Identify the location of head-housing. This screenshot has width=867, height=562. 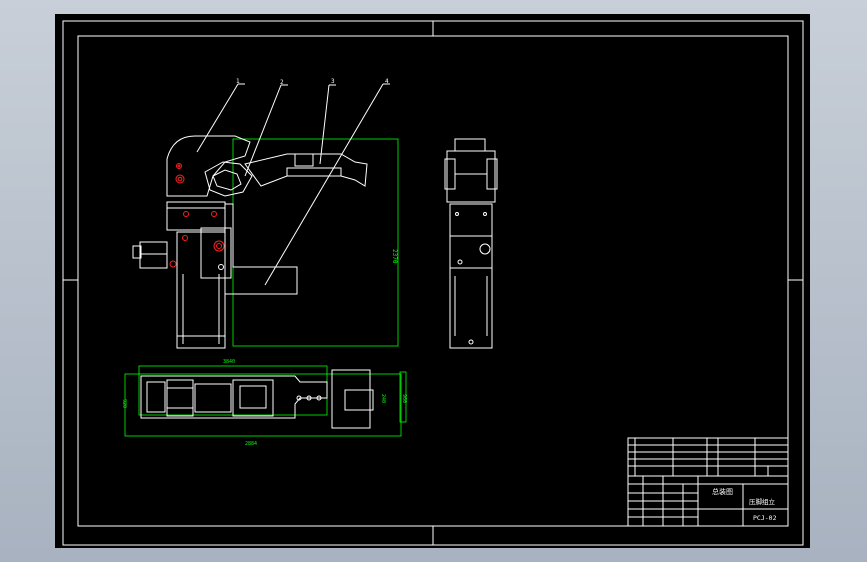
(208, 166).